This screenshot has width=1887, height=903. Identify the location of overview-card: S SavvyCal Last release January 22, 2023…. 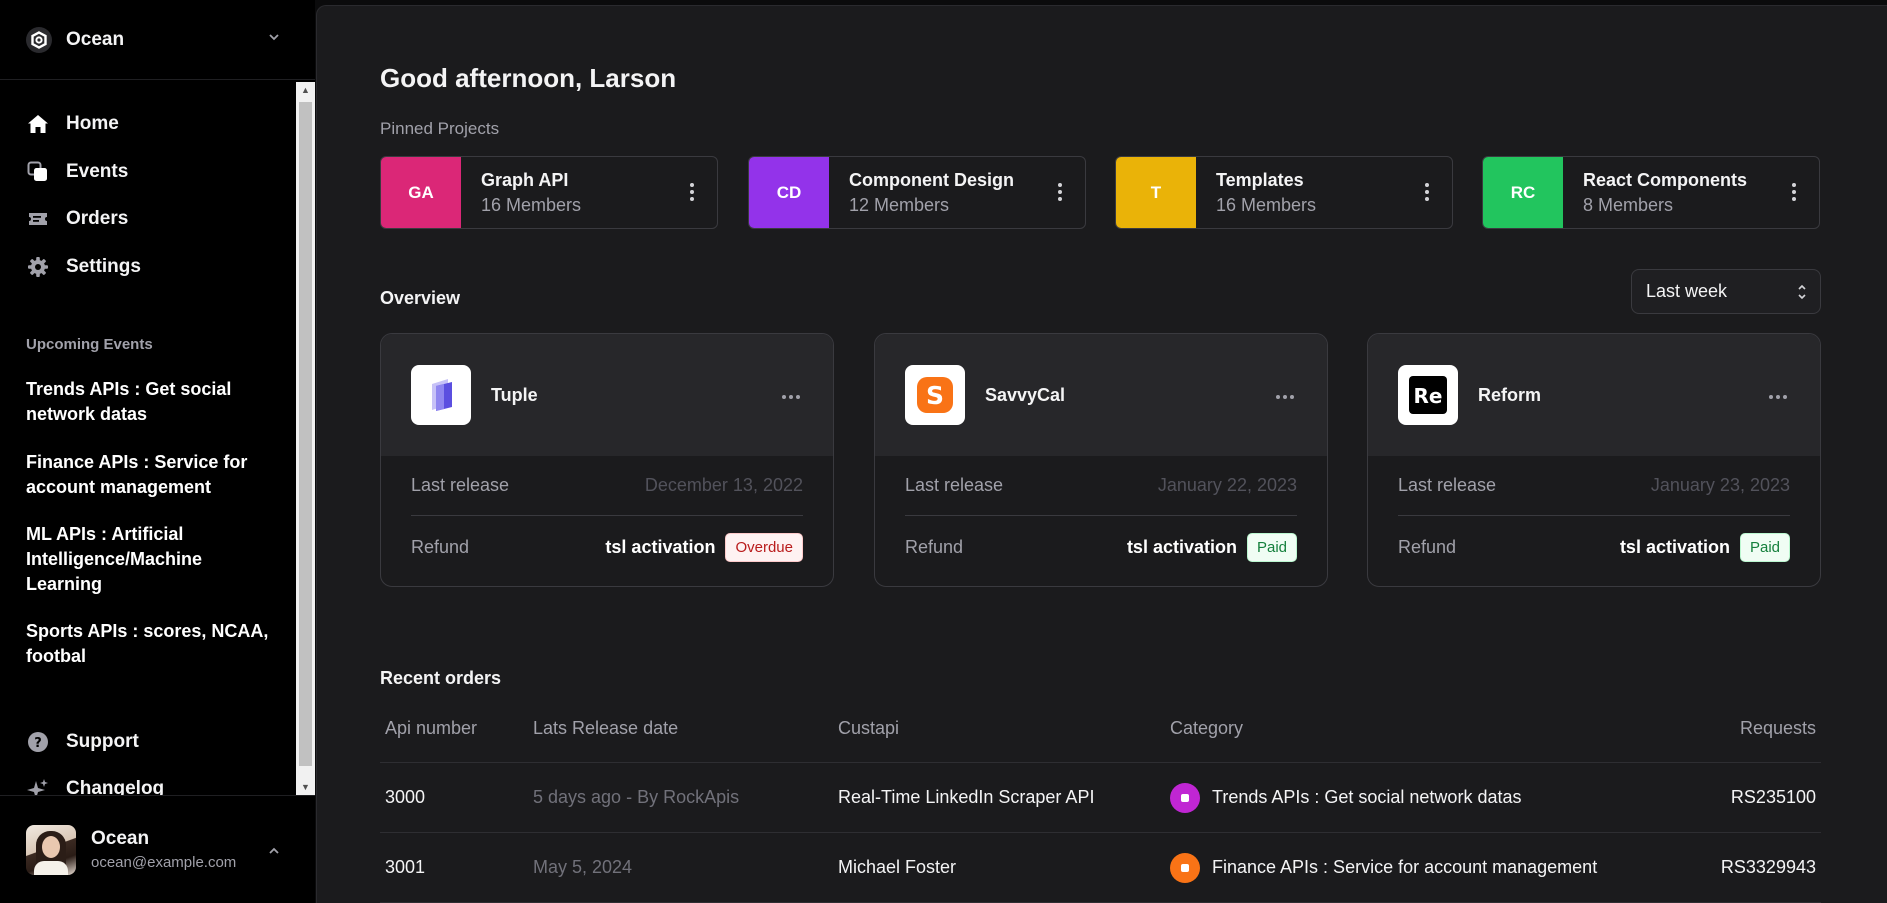
(1101, 460).